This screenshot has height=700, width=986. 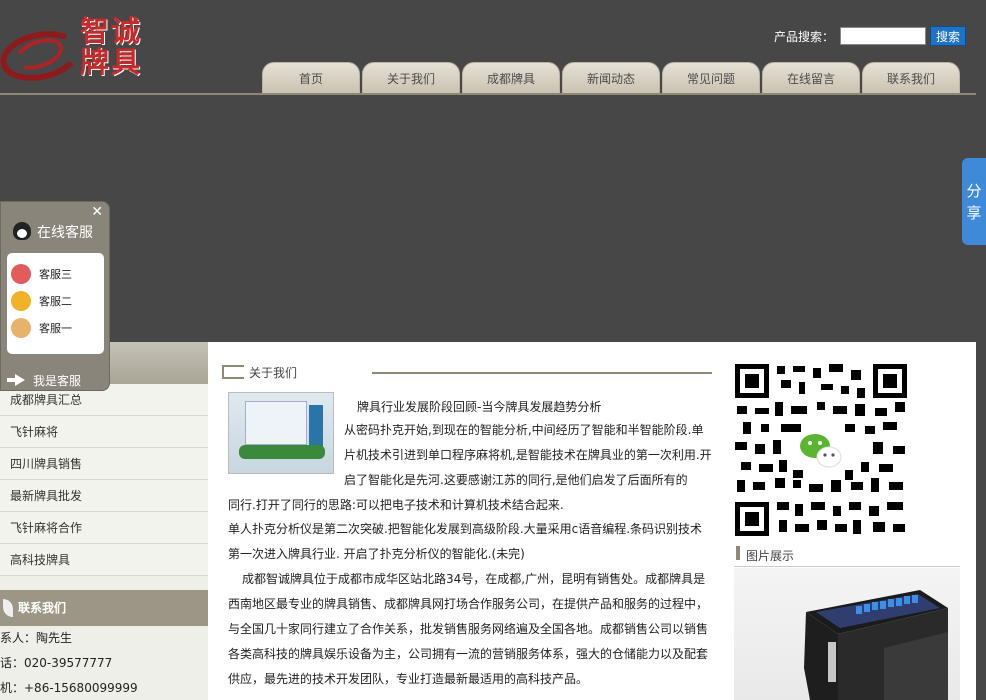 I want to click on sidebar-item-sichuan-sales: 四川牌具销售, so click(x=104, y=464).